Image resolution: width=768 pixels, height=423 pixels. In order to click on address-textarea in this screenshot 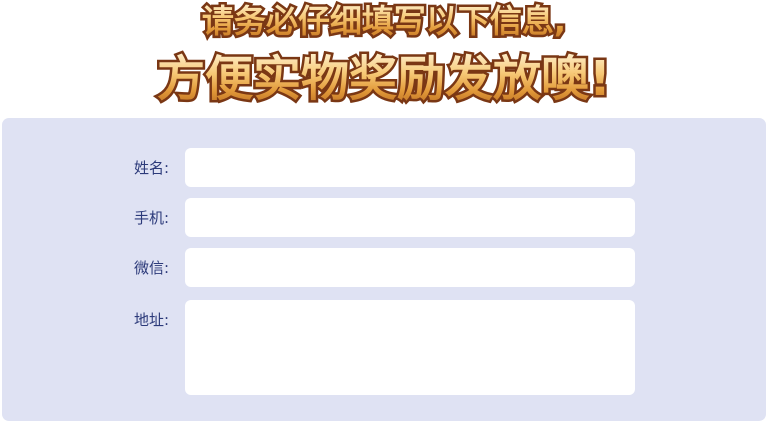, I will do `click(410, 347)`.